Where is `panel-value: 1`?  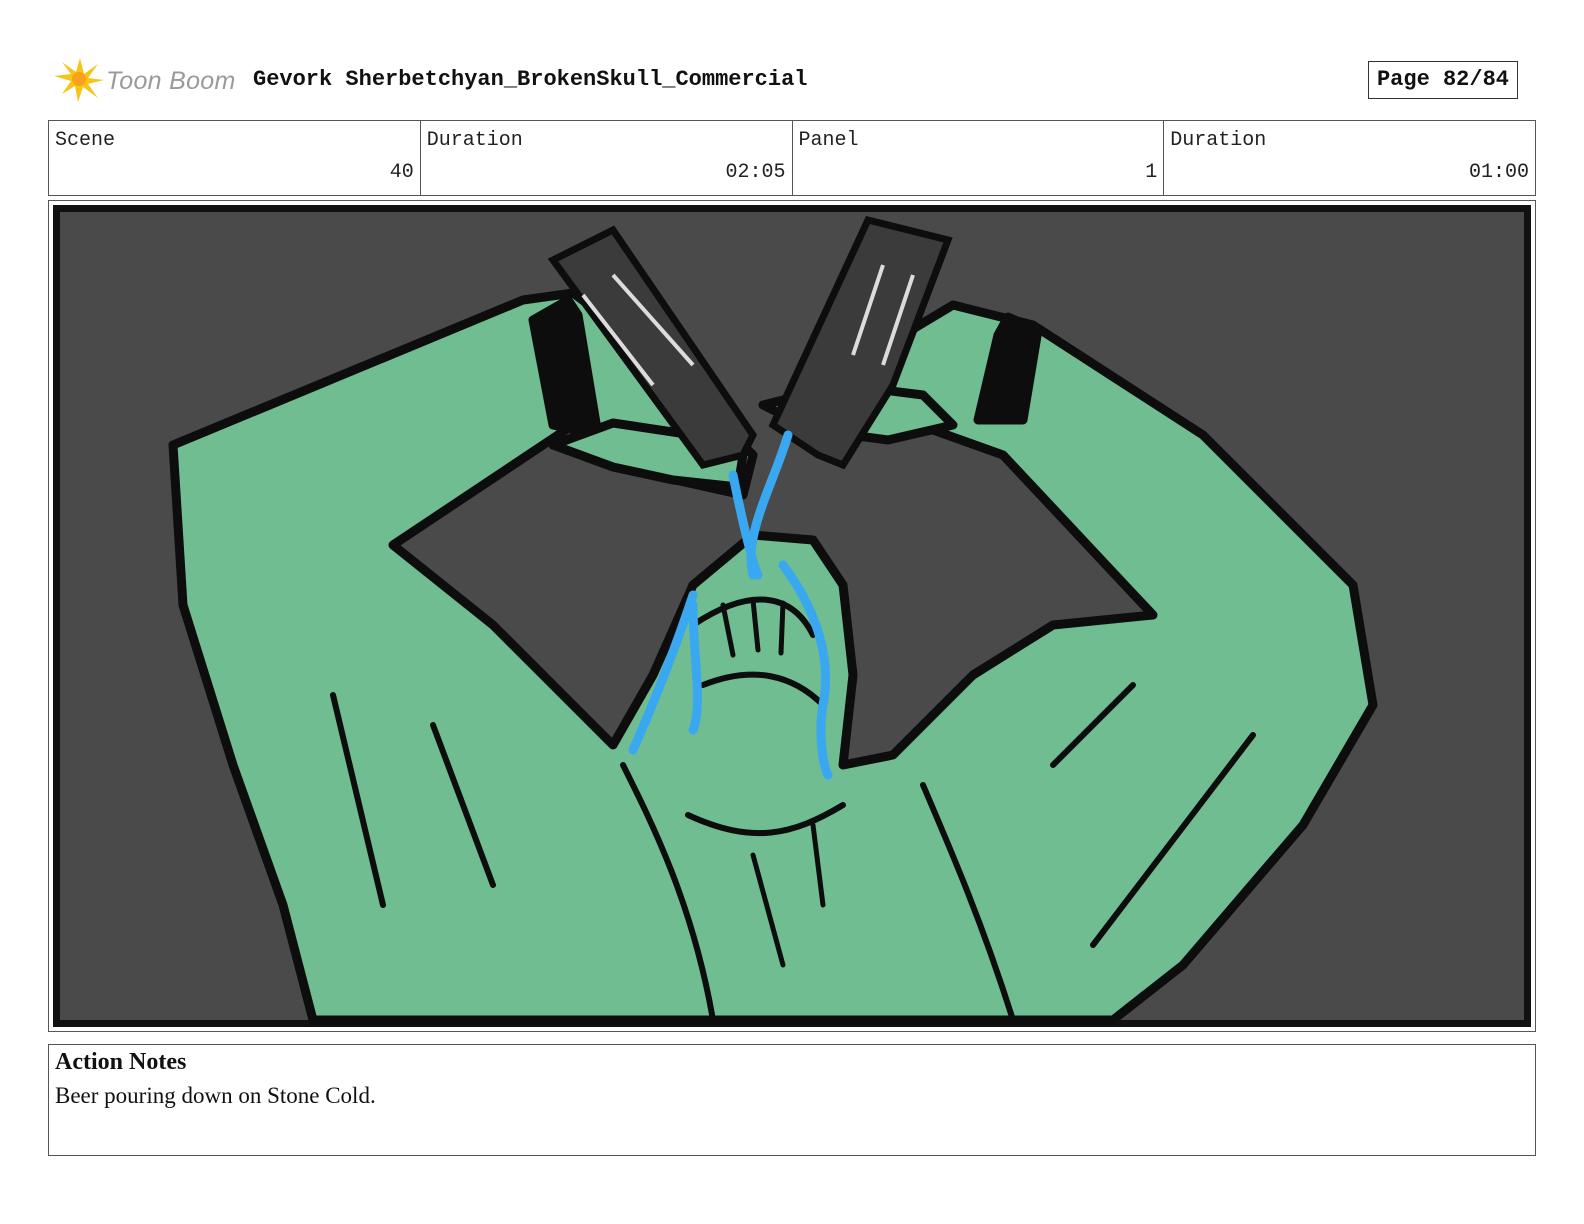 panel-value: 1 is located at coordinates (1151, 172).